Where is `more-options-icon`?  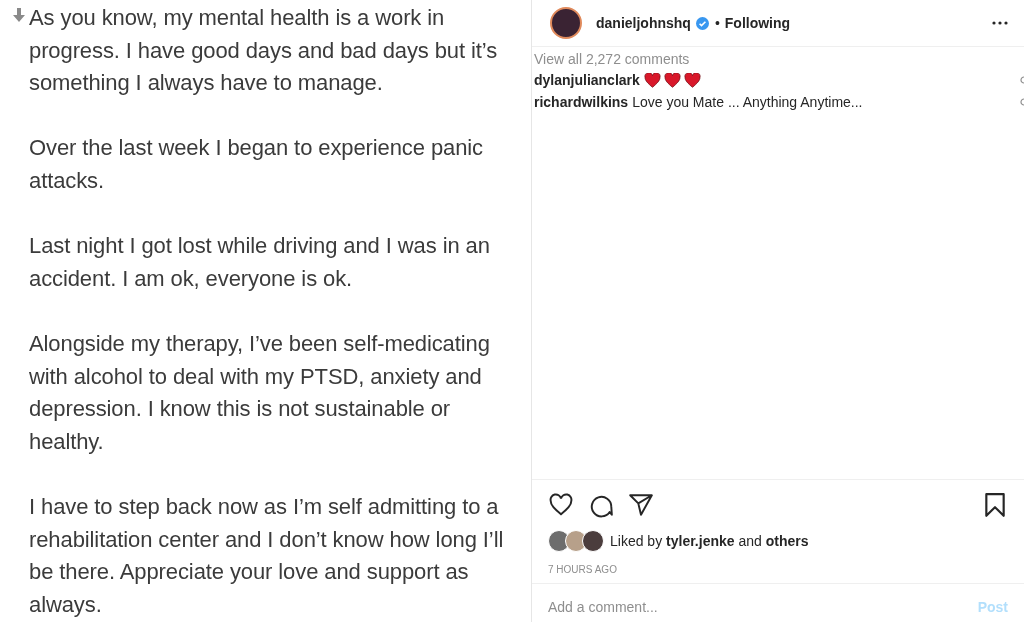 more-options-icon is located at coordinates (1000, 23).